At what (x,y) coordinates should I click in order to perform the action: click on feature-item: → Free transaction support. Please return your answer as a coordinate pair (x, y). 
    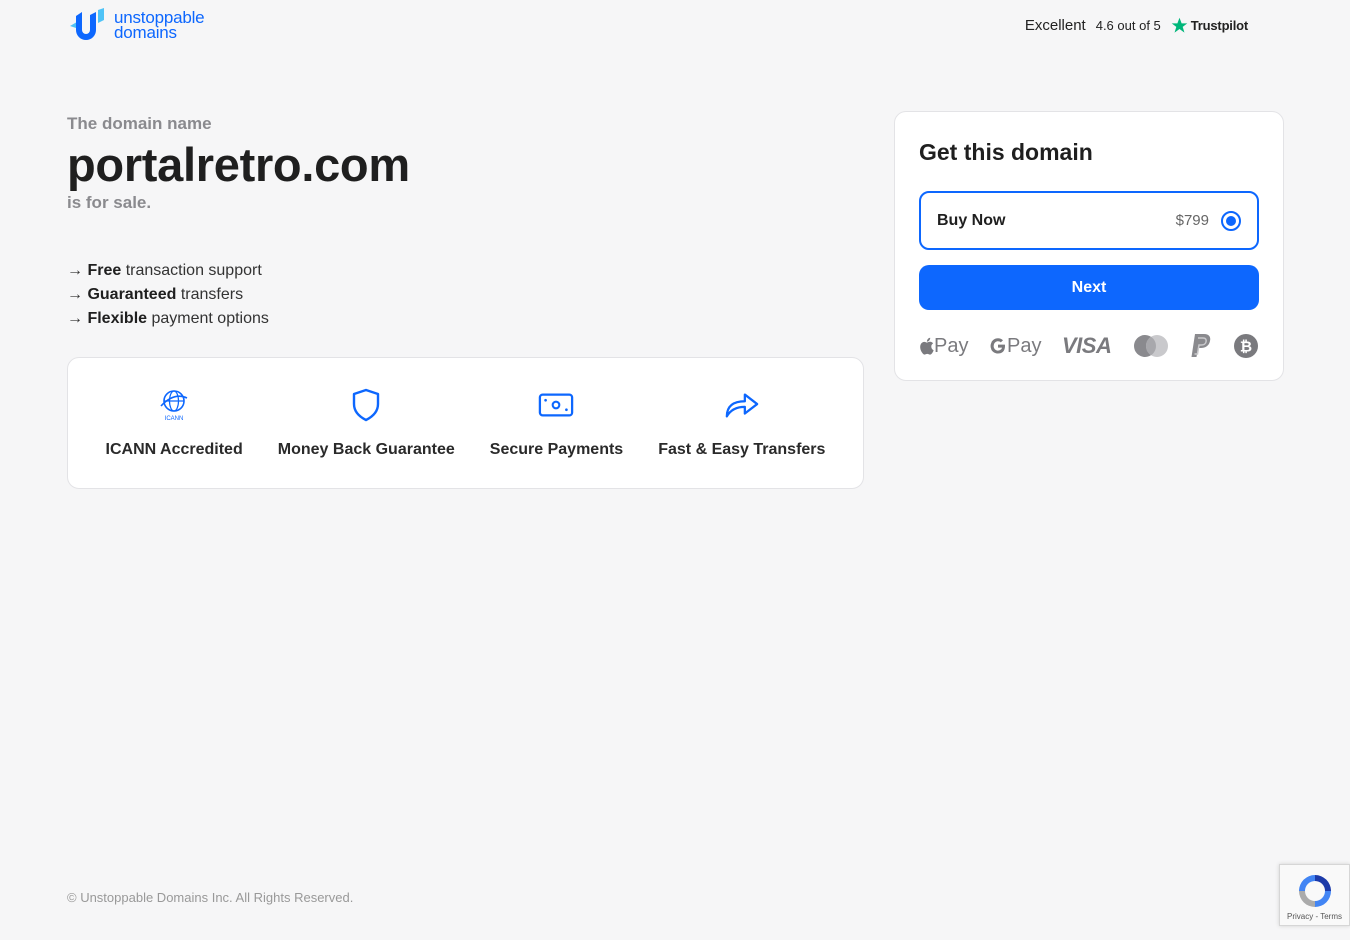
    Looking at the image, I should click on (465, 271).